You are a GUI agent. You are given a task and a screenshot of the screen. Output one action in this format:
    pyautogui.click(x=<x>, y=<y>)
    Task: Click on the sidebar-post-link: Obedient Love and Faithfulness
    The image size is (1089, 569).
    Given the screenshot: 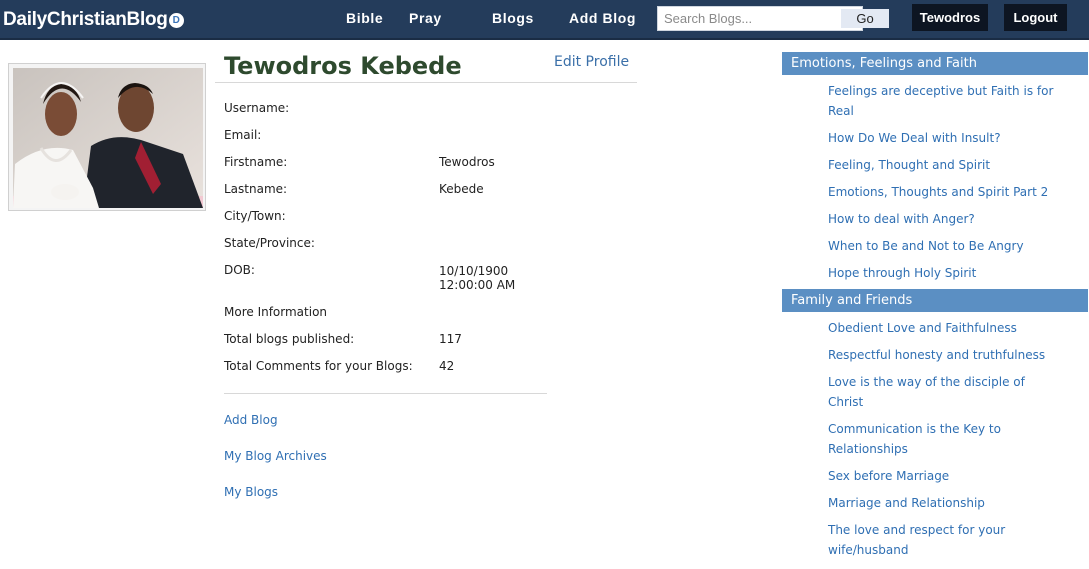 What is the action you would take?
    pyautogui.click(x=943, y=328)
    